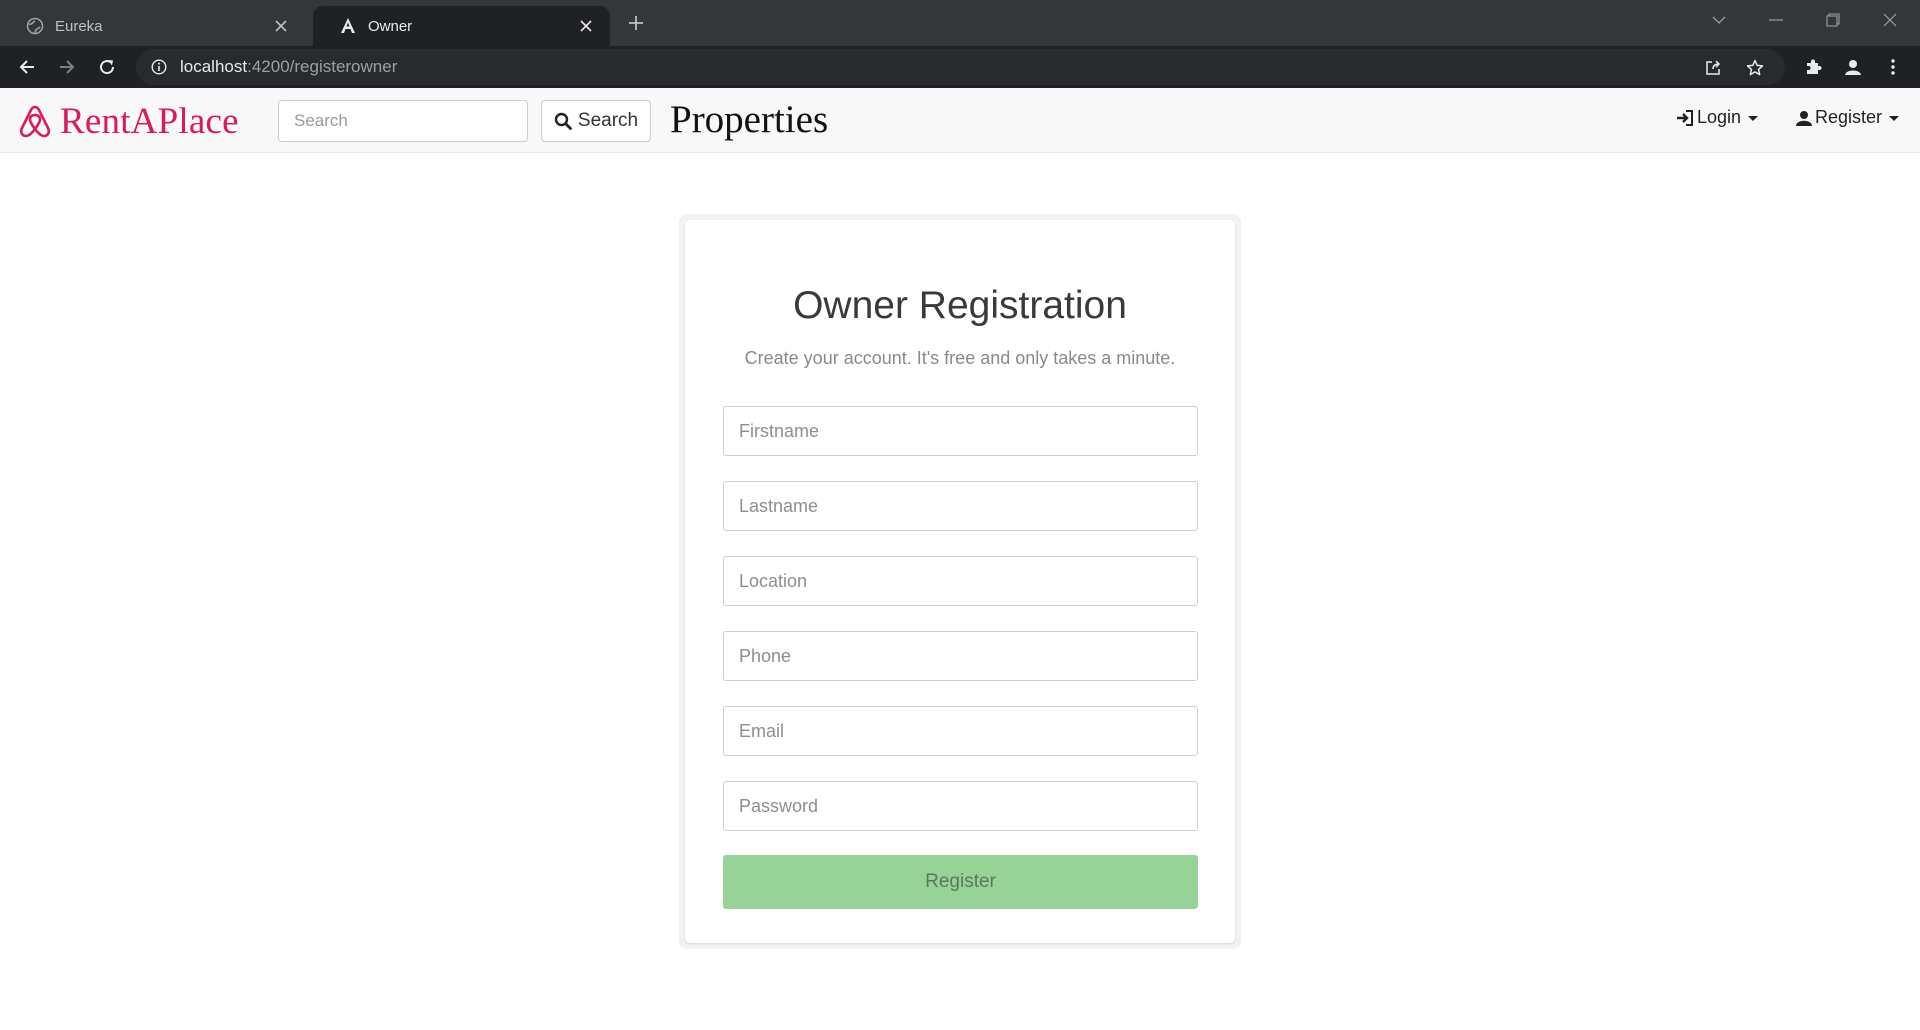 This screenshot has height=1030, width=1920. What do you see at coordinates (1890, 20) in the screenshot?
I see `close-window-icon` at bounding box center [1890, 20].